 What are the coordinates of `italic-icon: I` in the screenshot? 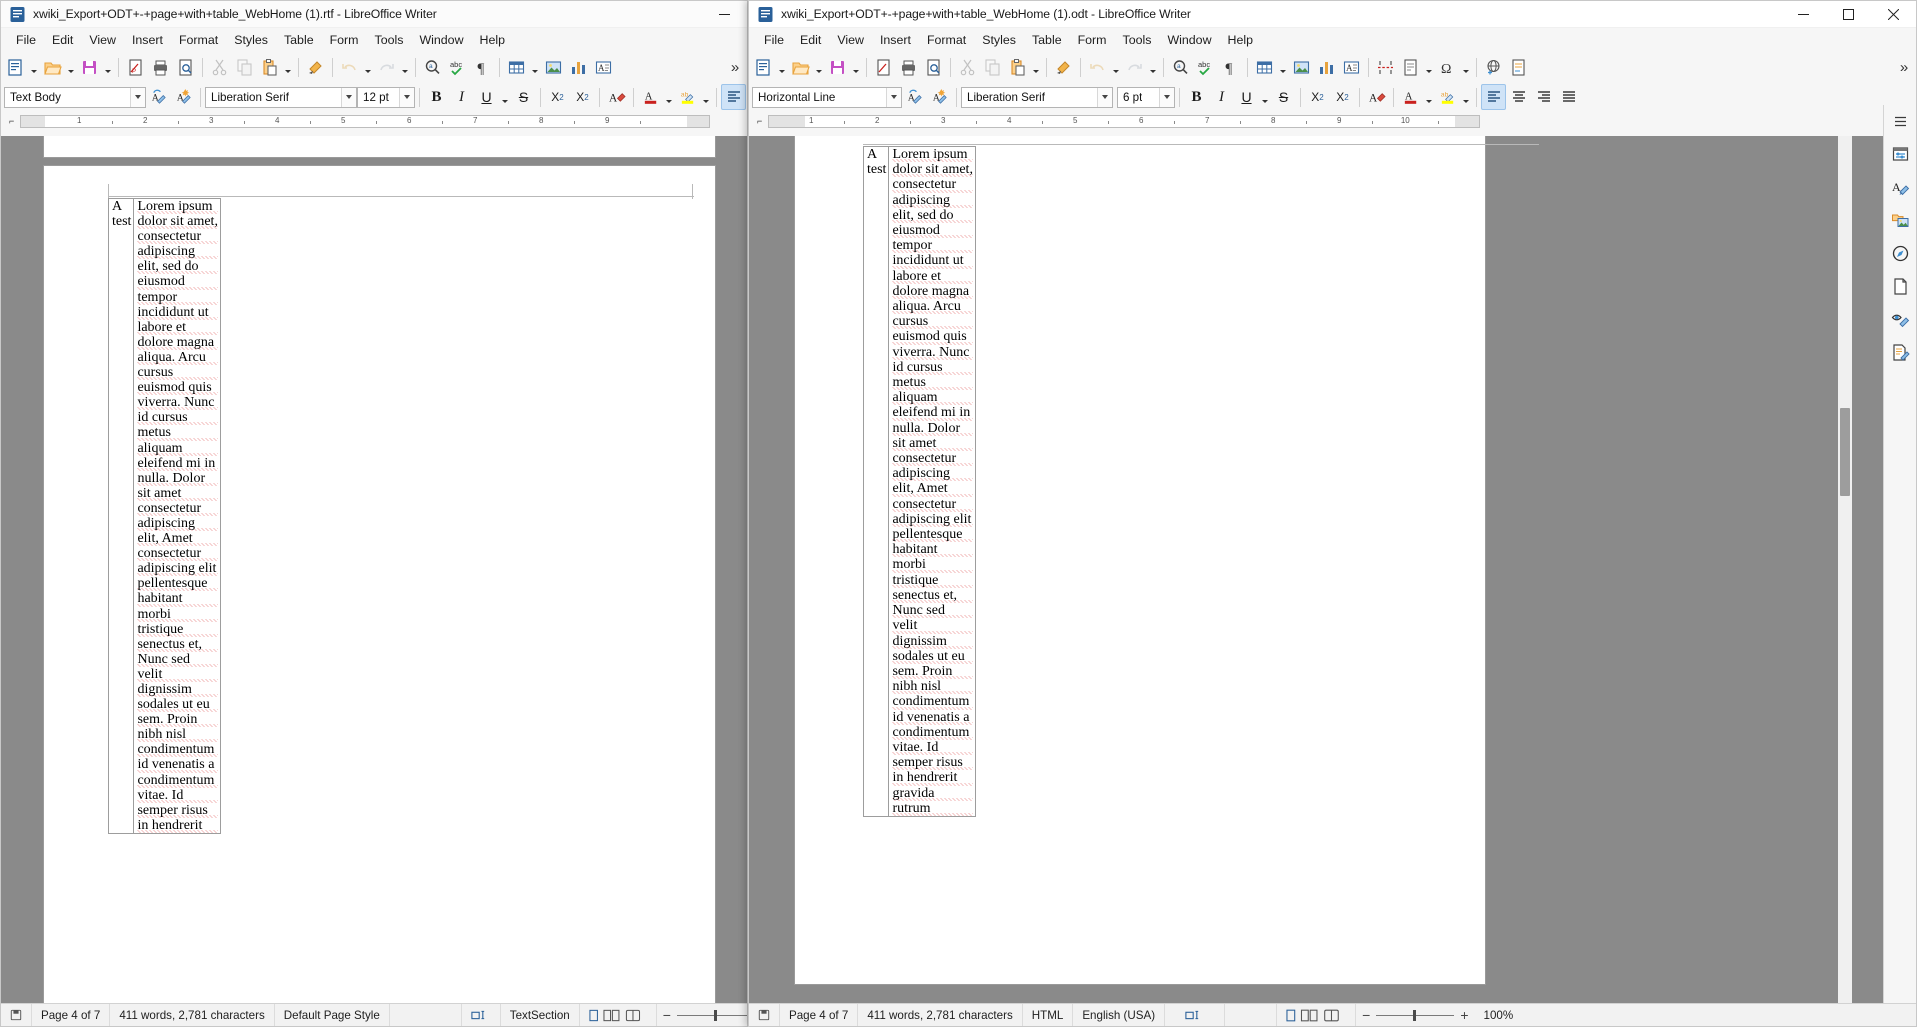 It's located at (461, 97).